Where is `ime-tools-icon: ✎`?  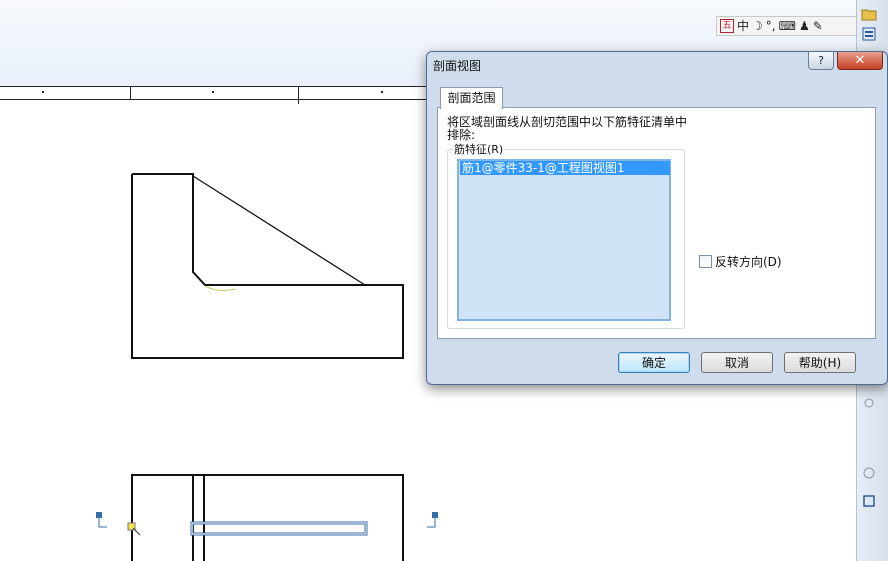 ime-tools-icon: ✎ is located at coordinates (818, 26).